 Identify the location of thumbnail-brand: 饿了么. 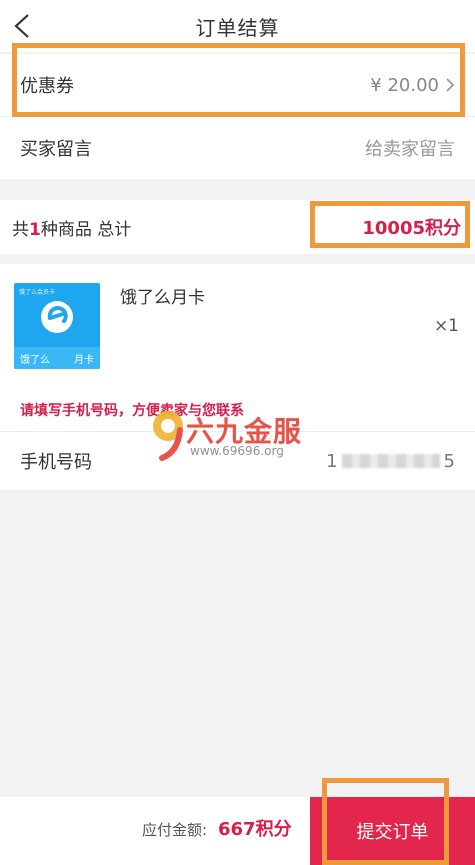
(35, 360).